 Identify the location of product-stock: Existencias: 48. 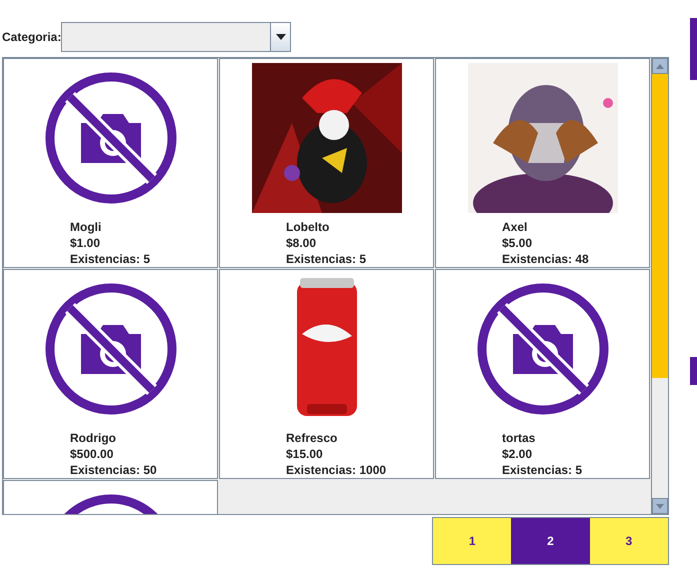
(545, 259).